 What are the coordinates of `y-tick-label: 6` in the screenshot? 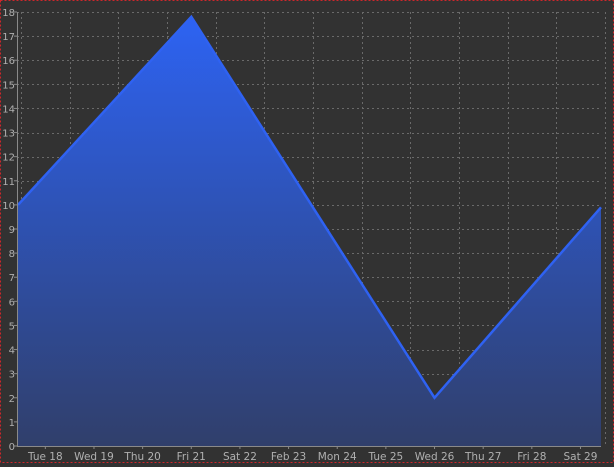 It's located at (12, 302).